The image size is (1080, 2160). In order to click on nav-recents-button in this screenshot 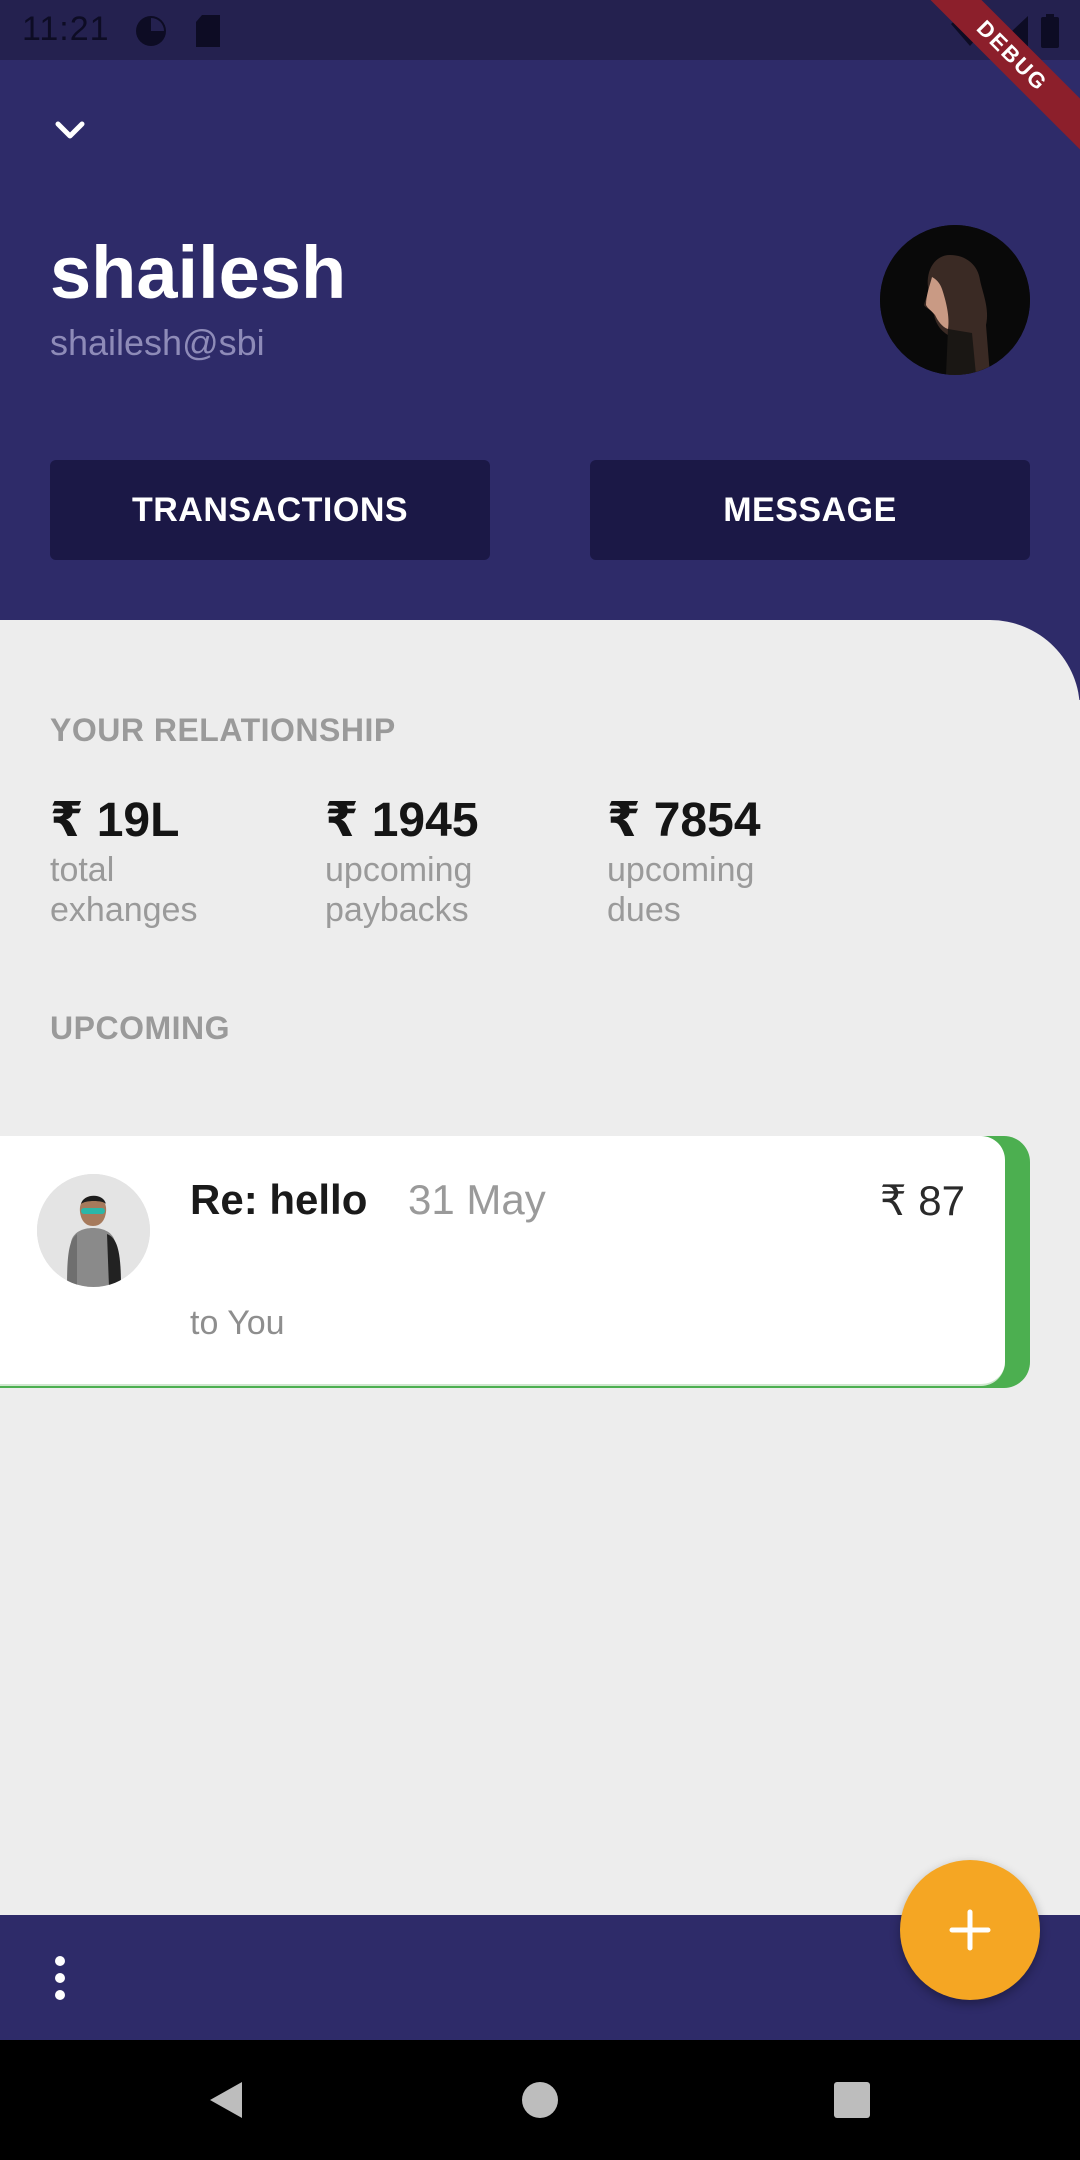, I will do `click(852, 2100)`.